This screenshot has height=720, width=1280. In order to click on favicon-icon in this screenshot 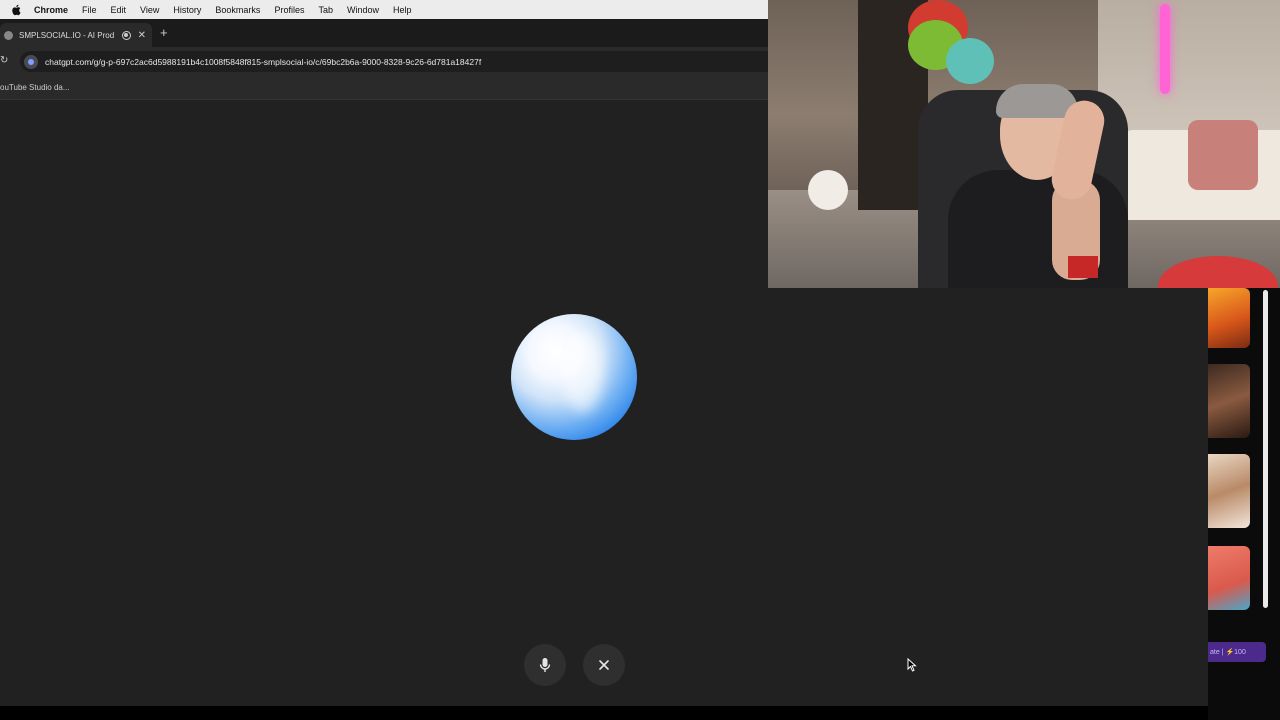, I will do `click(8, 35)`.